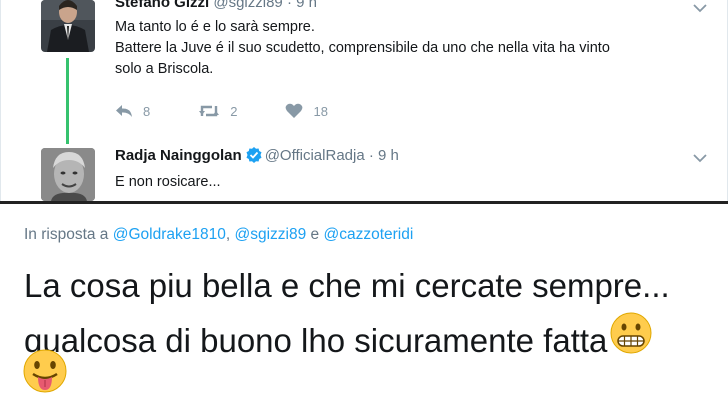 This screenshot has width=728, height=404. What do you see at coordinates (169, 234) in the screenshot?
I see `mention-link: @Goldrake1810` at bounding box center [169, 234].